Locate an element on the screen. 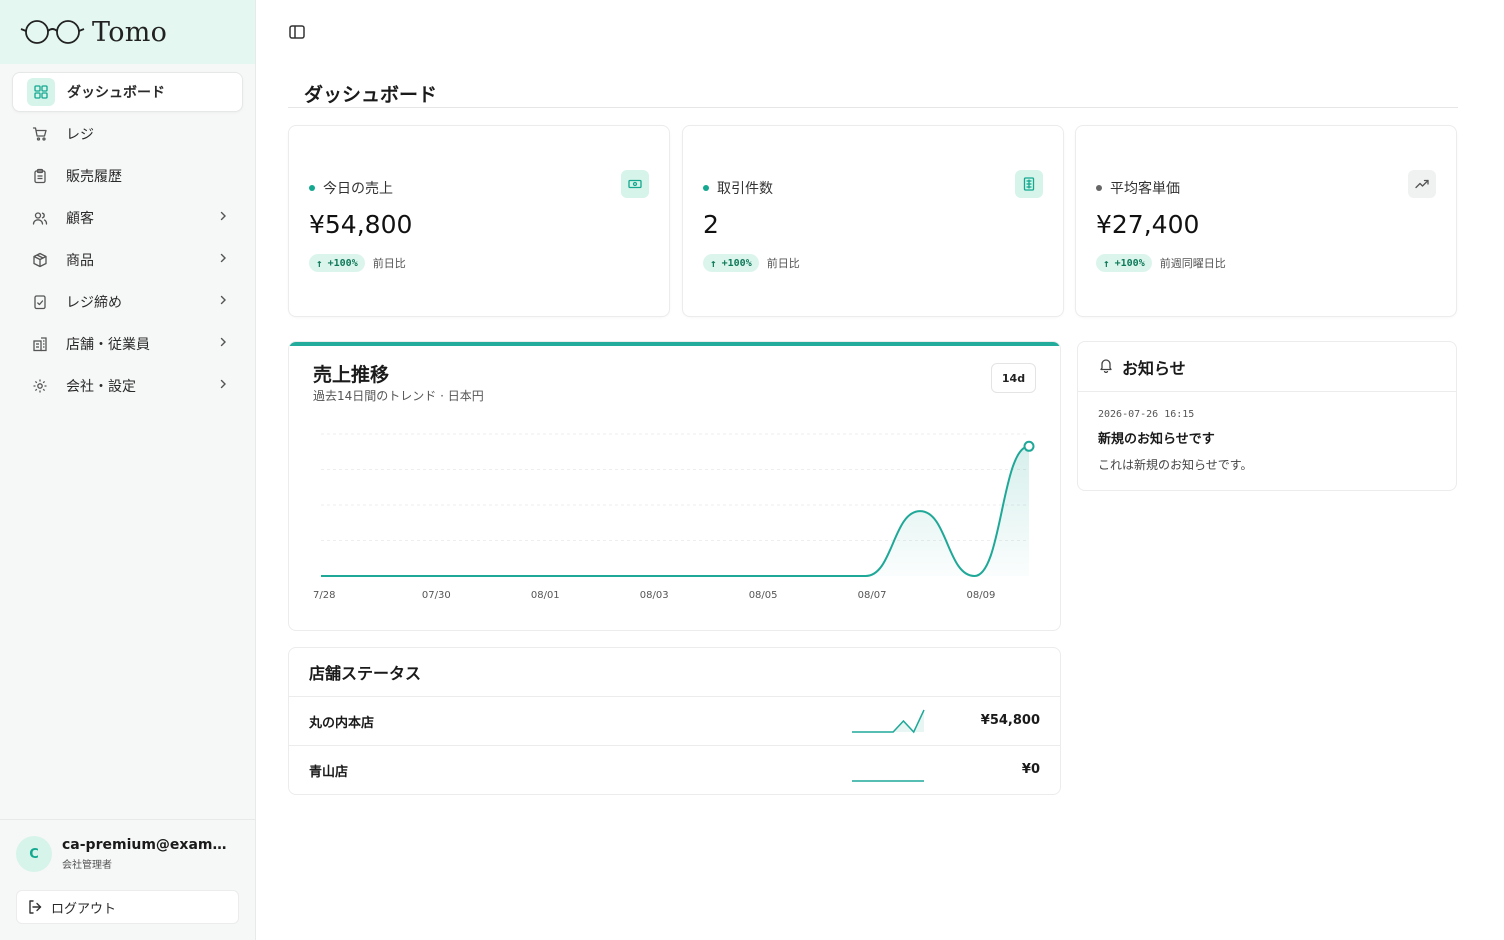  sidebar-item-label: 販売履歴 is located at coordinates (94, 177).